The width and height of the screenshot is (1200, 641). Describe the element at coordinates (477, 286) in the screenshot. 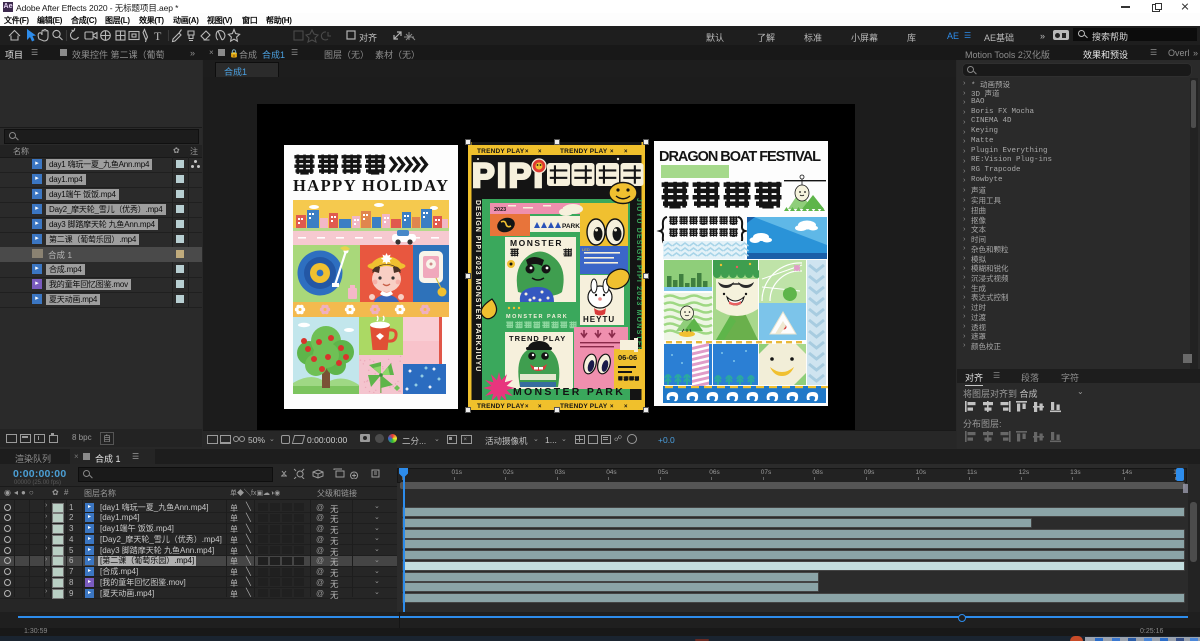

I see `svg-text:DESIGN PIPI 2023 MONSTER PARKJ: DESIGN PIPI 2023 MONSTER PARKJIUYU` at that location.